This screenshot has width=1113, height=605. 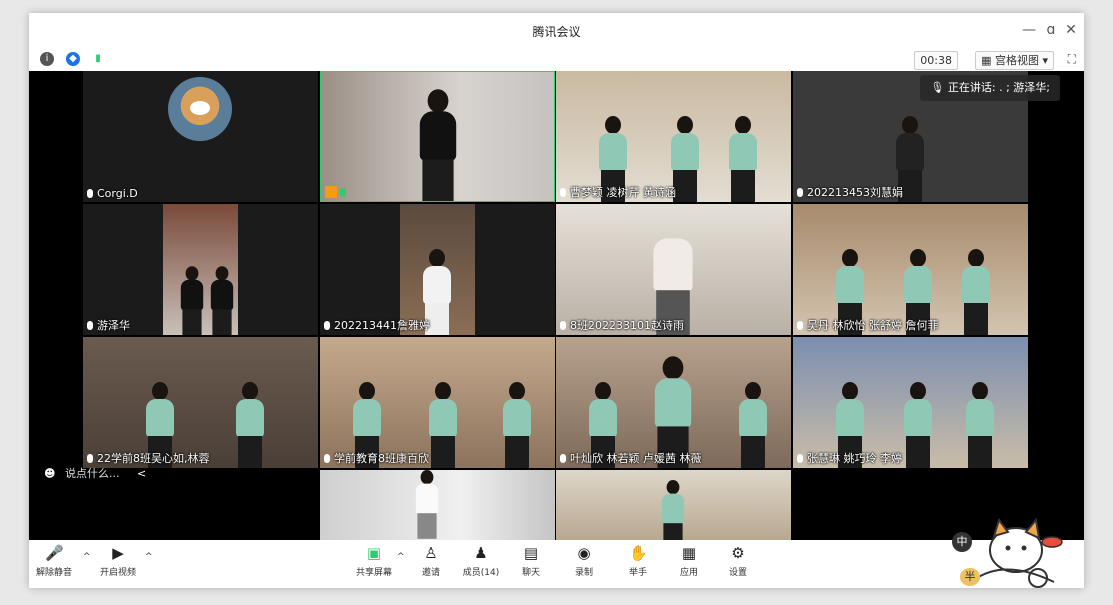 I want to click on video-tile: 8班202233101赵诗雨, so click(x=673, y=269).